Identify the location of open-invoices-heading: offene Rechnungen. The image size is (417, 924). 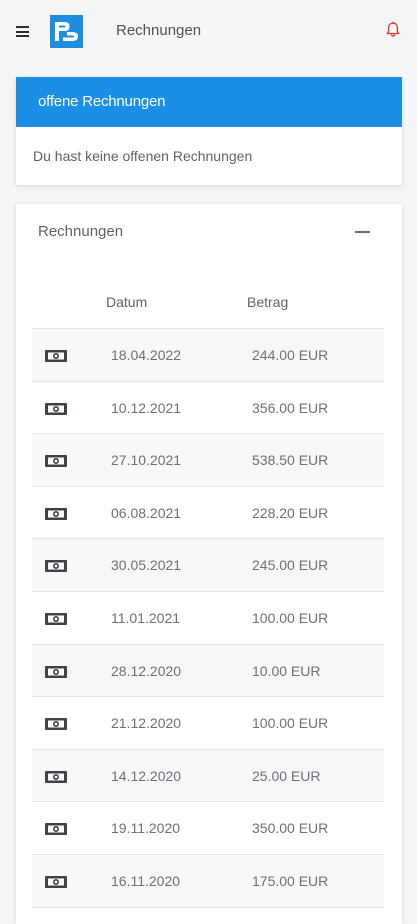
(209, 102).